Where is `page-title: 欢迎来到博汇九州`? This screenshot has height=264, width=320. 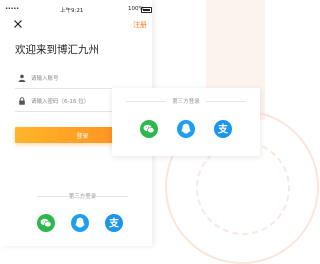
page-title: 欢迎来到博汇九州 is located at coordinates (57, 50).